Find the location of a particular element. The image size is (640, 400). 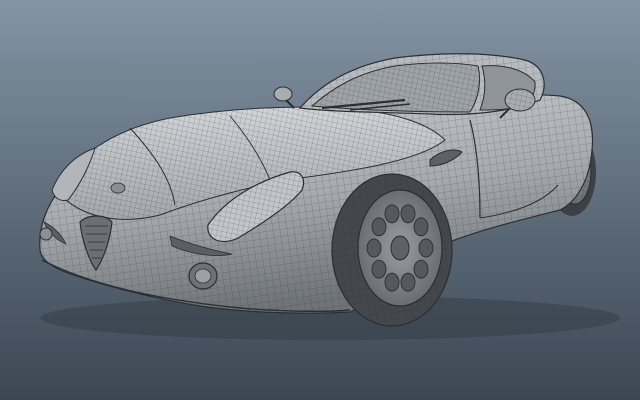

badge is located at coordinates (118, 188).